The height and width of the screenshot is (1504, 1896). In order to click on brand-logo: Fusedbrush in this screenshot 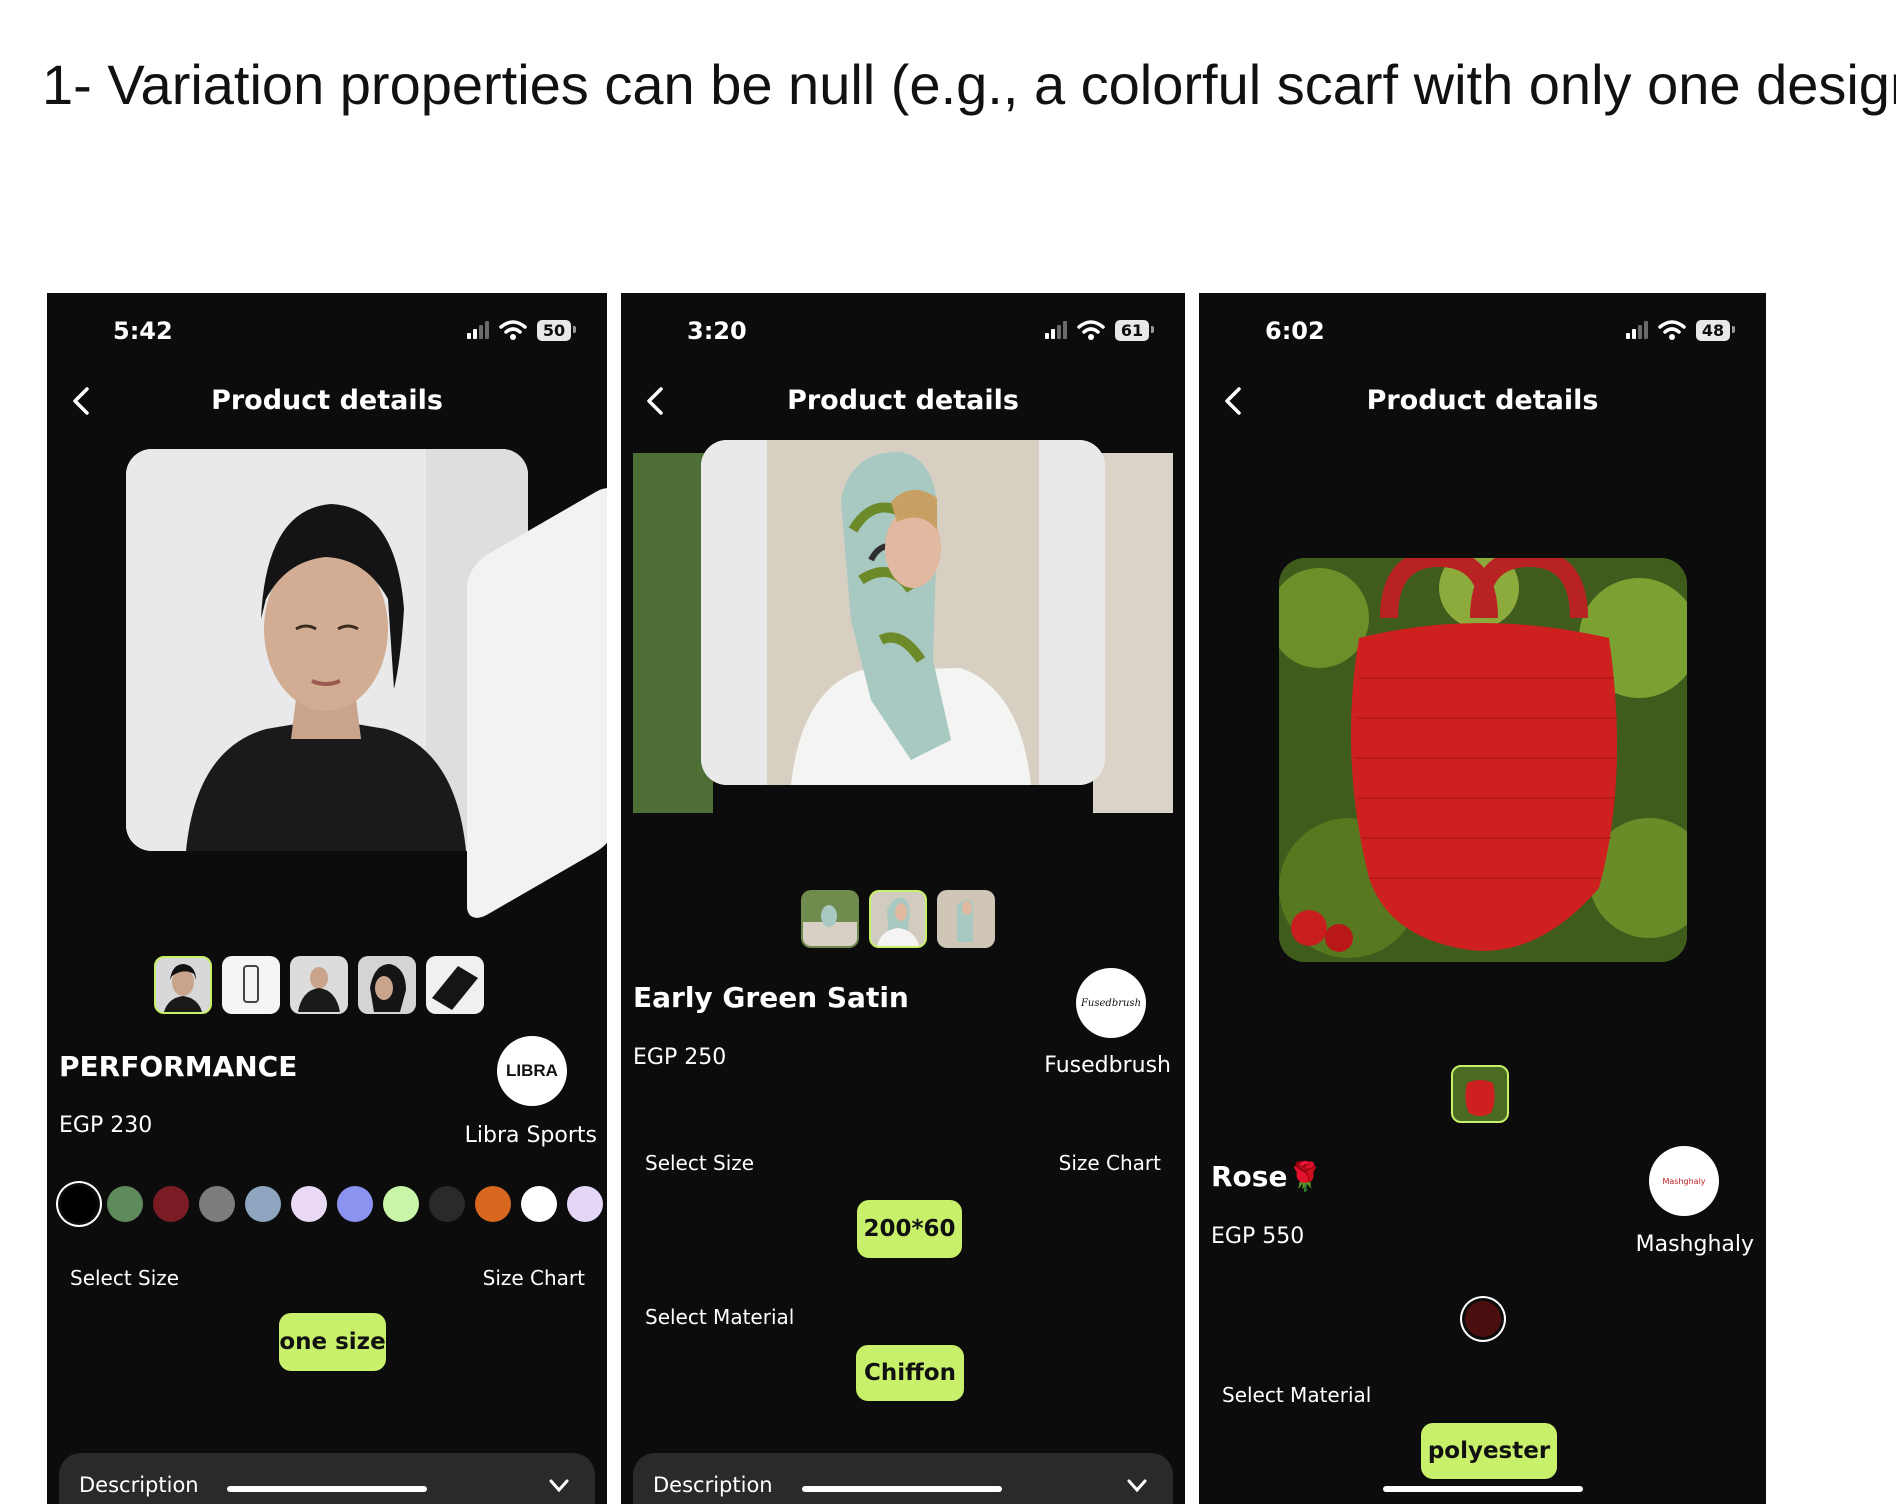, I will do `click(1111, 1003)`.